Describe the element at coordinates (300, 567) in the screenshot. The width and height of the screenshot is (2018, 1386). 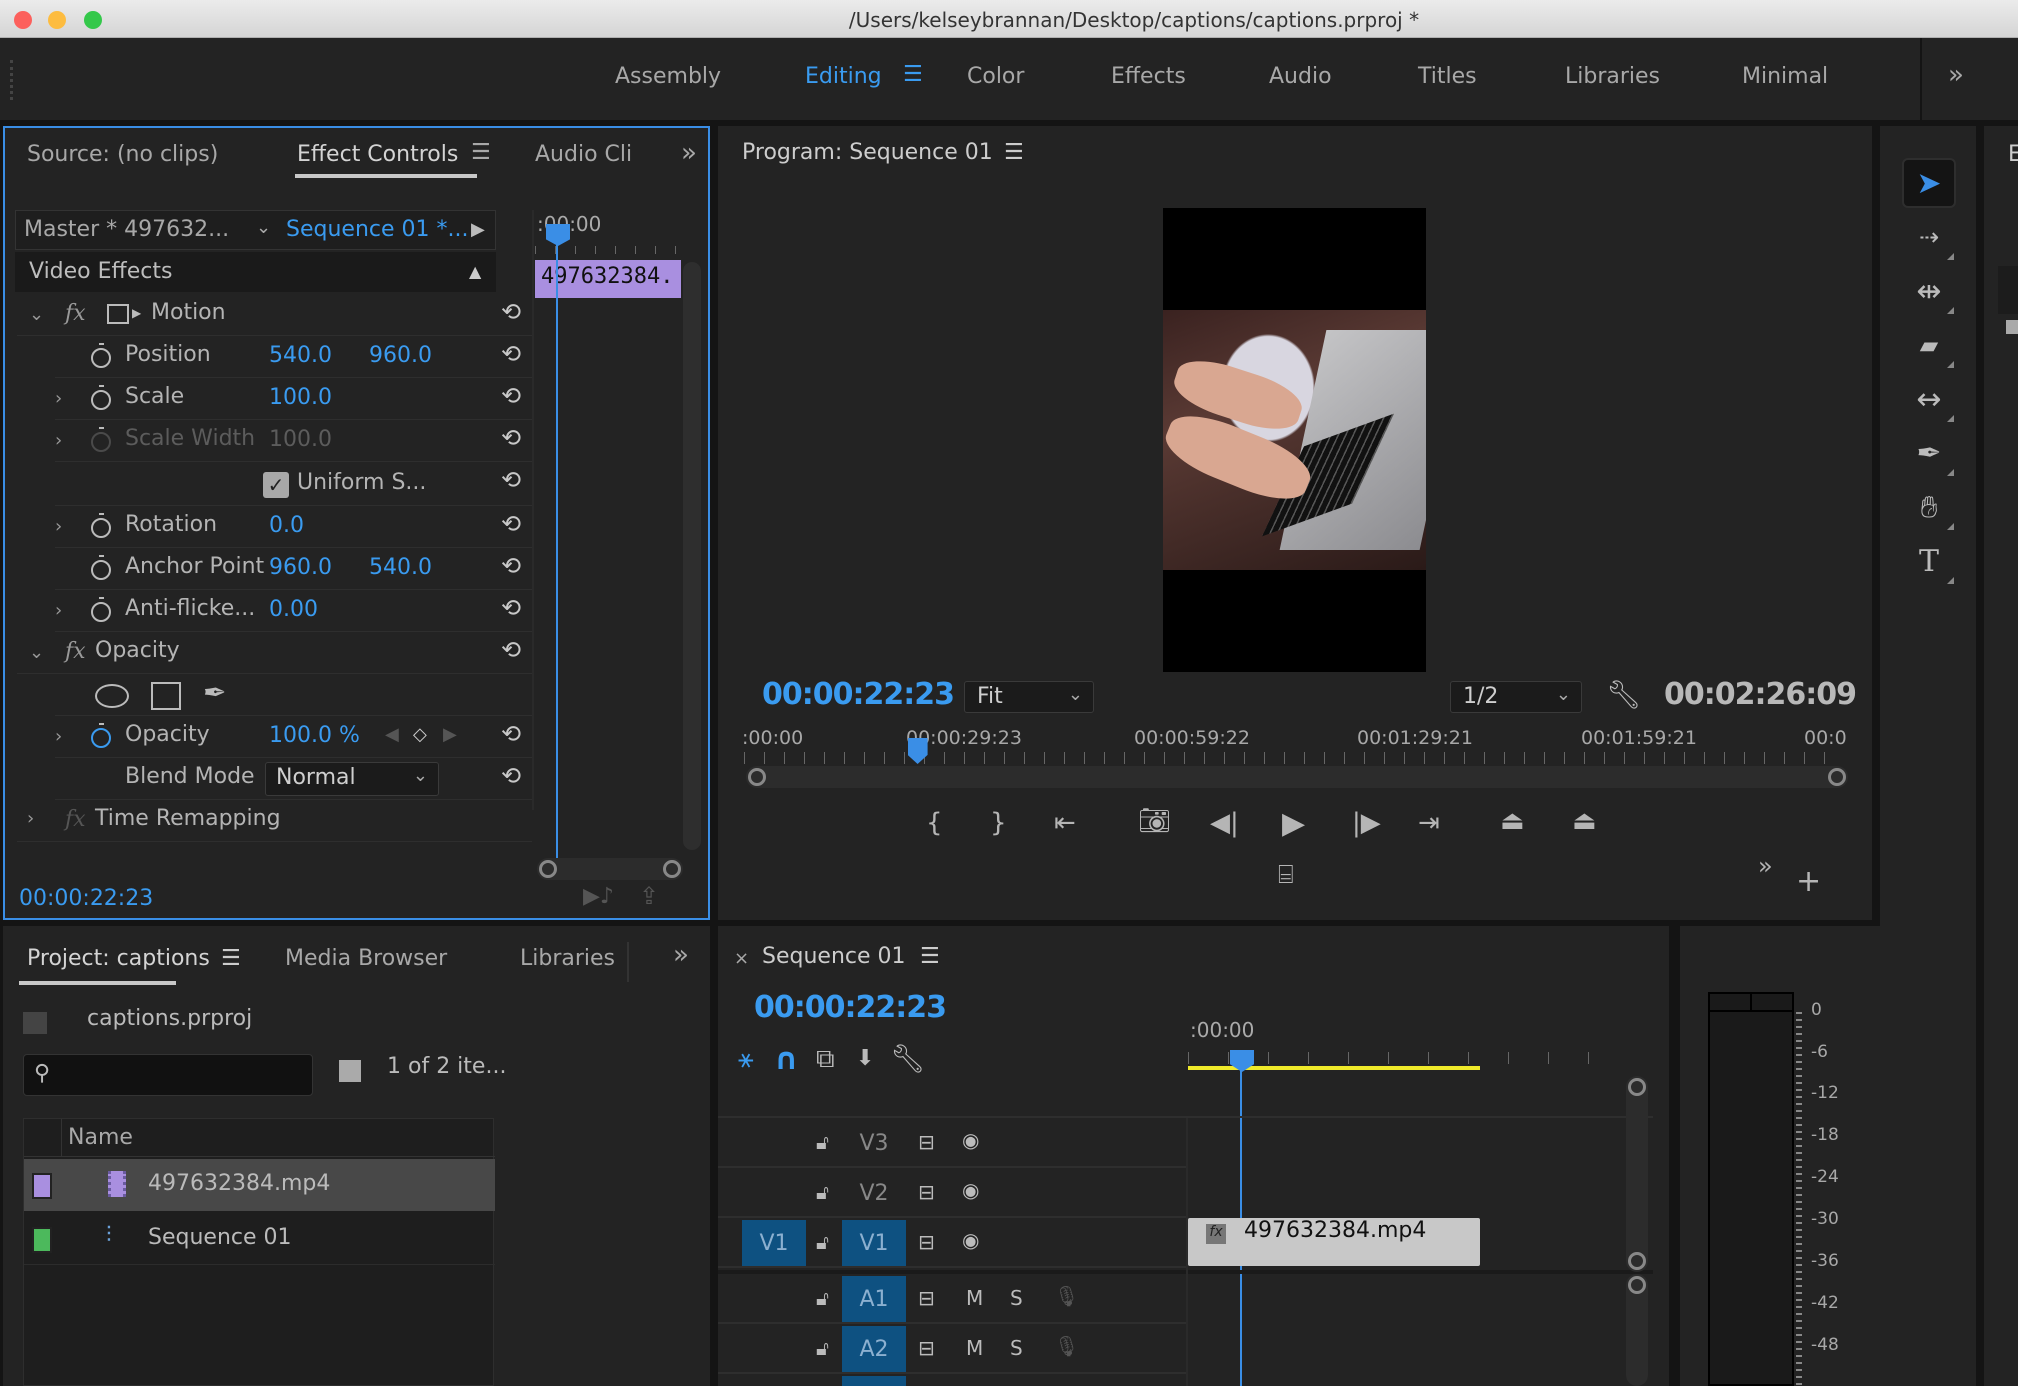
I see `anchor-x-value: 960.0` at that location.